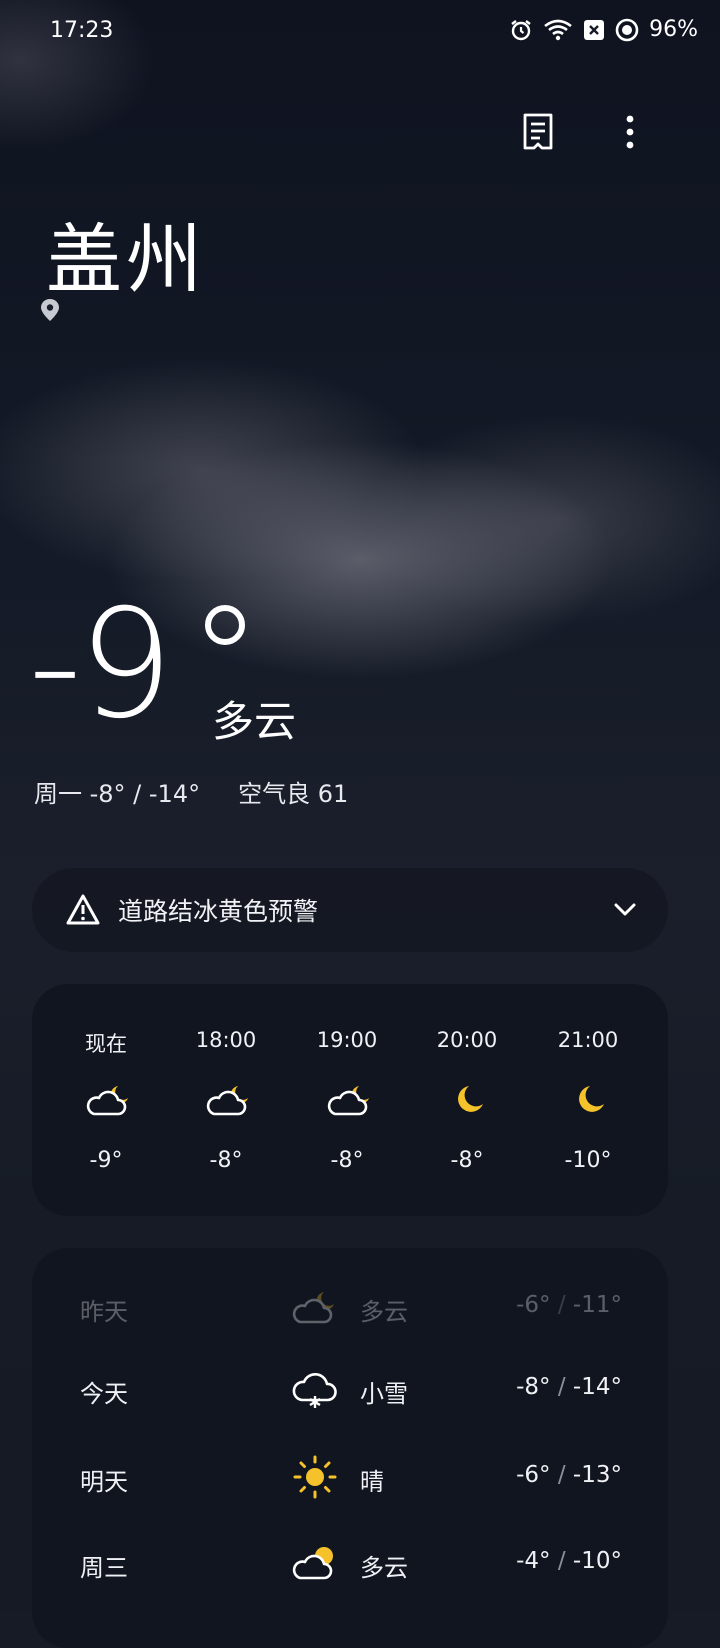 The image size is (720, 1648). I want to click on day-temp-range: -6° / -11°, so click(569, 1305).